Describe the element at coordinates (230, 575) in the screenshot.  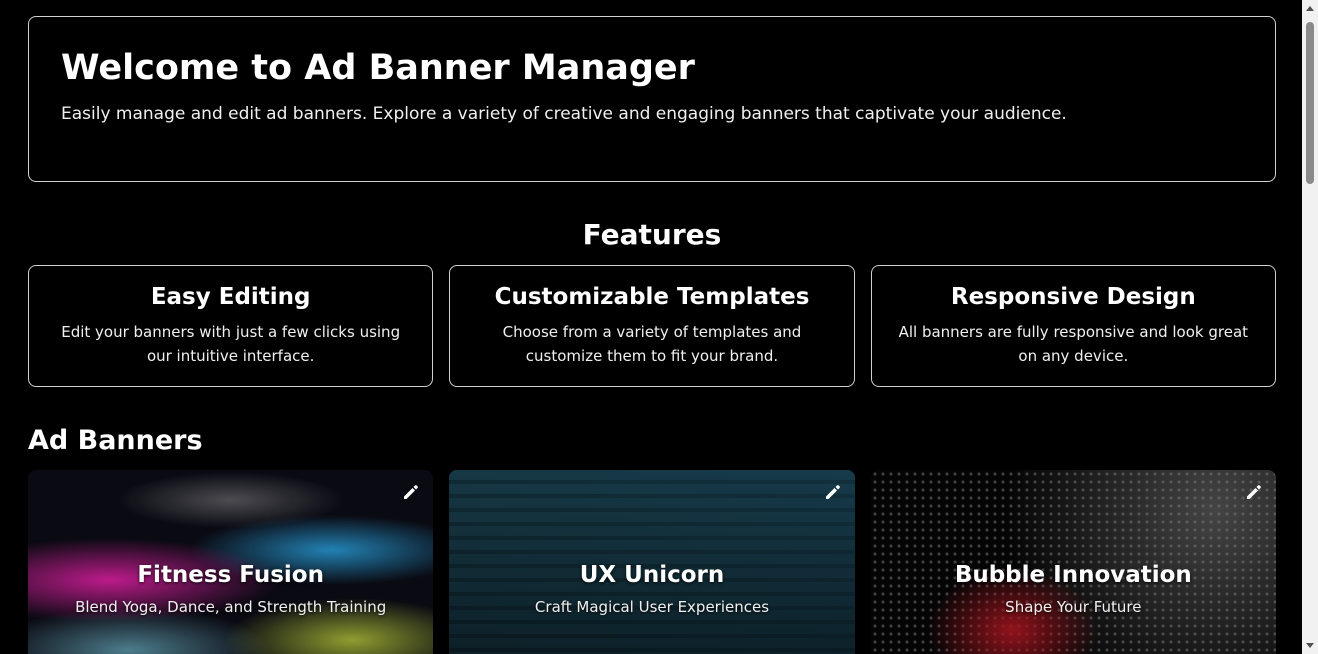
I see `banner-title: Fitness Fusion` at that location.